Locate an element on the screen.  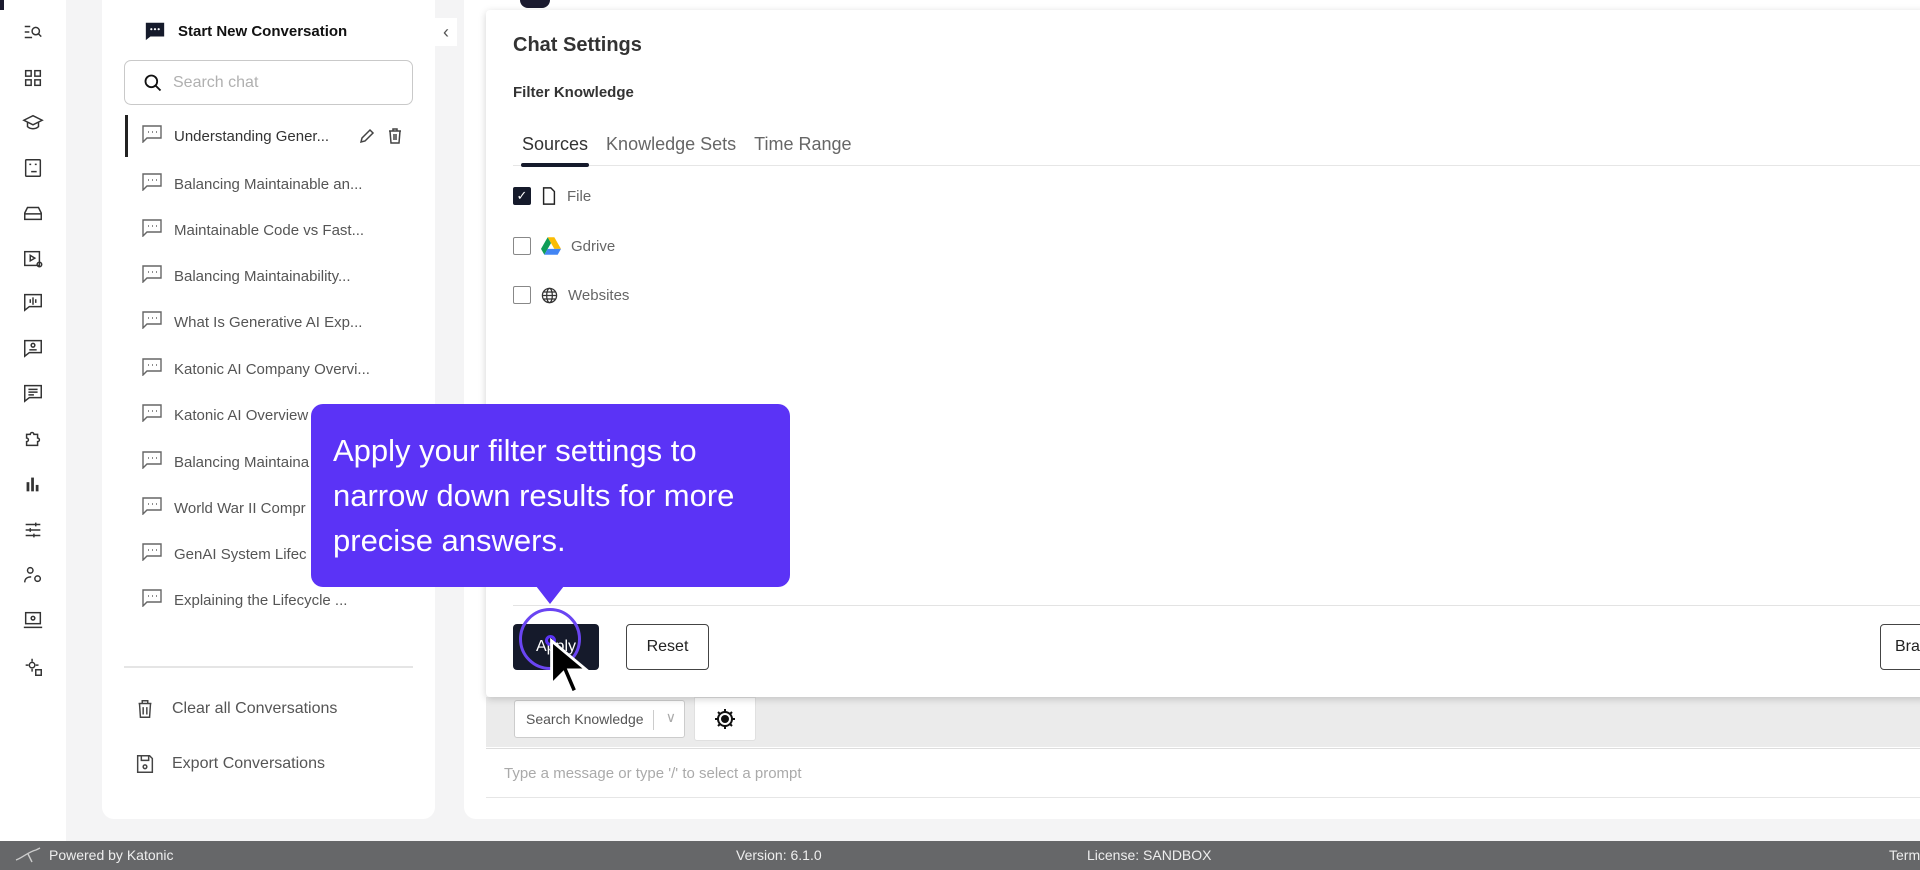
reset-button: Reset is located at coordinates (667, 647).